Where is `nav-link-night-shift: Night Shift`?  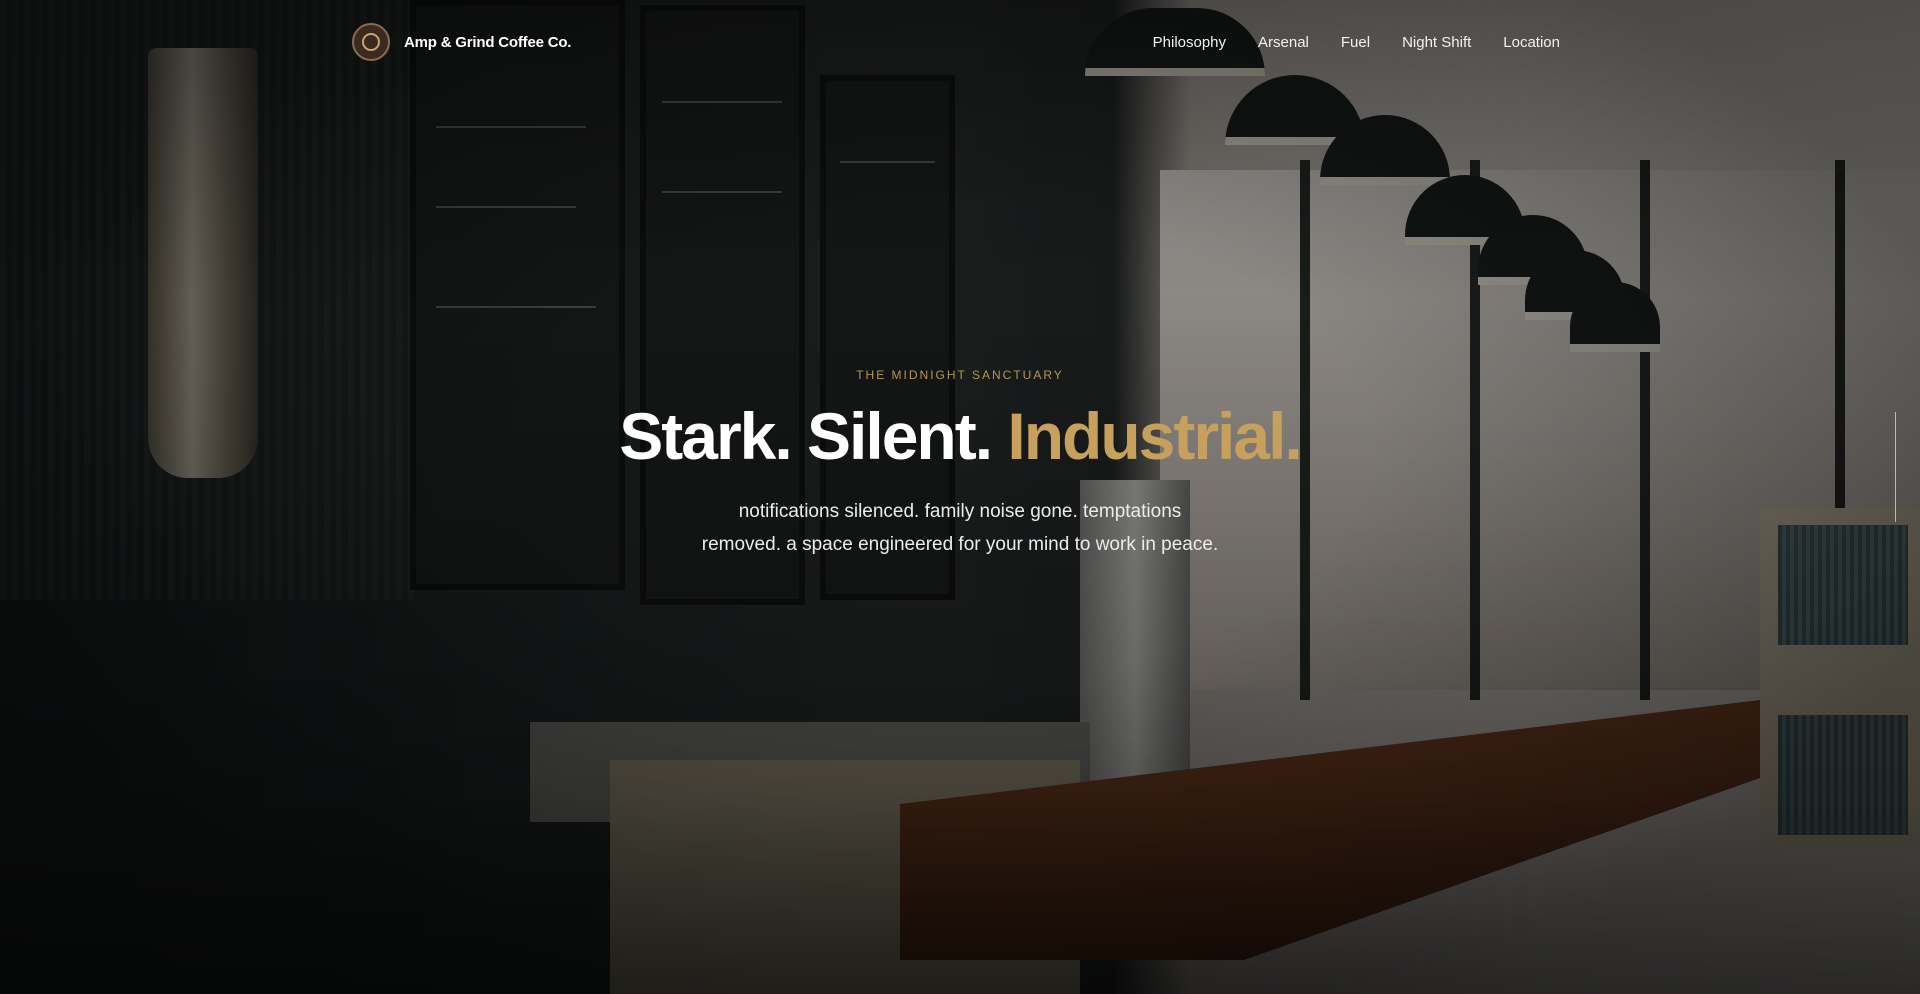 nav-link-night-shift: Night Shift is located at coordinates (1436, 42).